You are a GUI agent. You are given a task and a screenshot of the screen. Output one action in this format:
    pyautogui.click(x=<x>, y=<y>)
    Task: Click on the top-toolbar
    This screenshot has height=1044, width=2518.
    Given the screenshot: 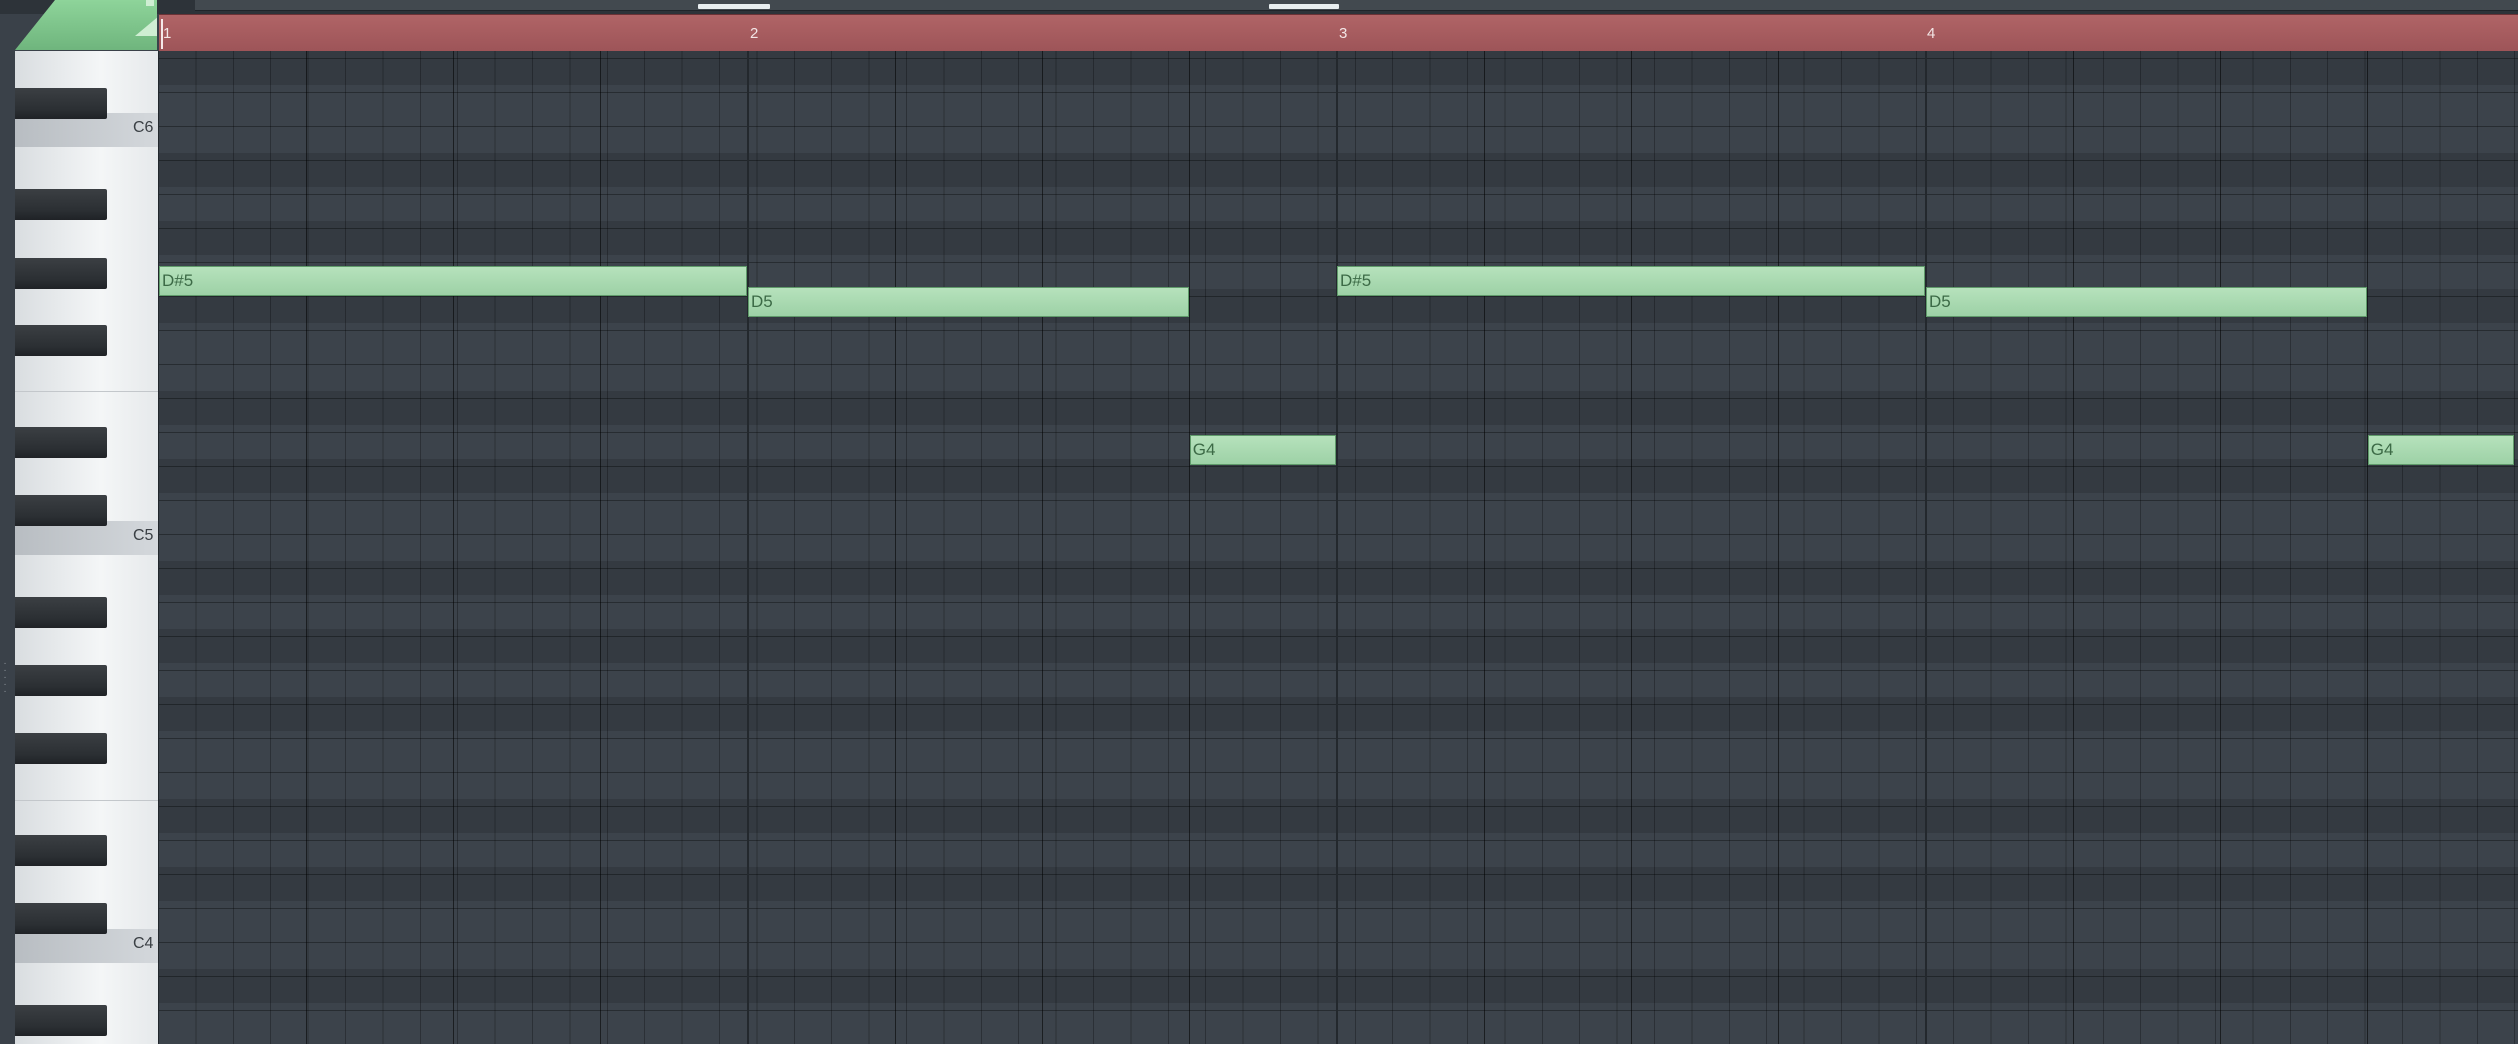 What is the action you would take?
    pyautogui.click(x=1259, y=7)
    